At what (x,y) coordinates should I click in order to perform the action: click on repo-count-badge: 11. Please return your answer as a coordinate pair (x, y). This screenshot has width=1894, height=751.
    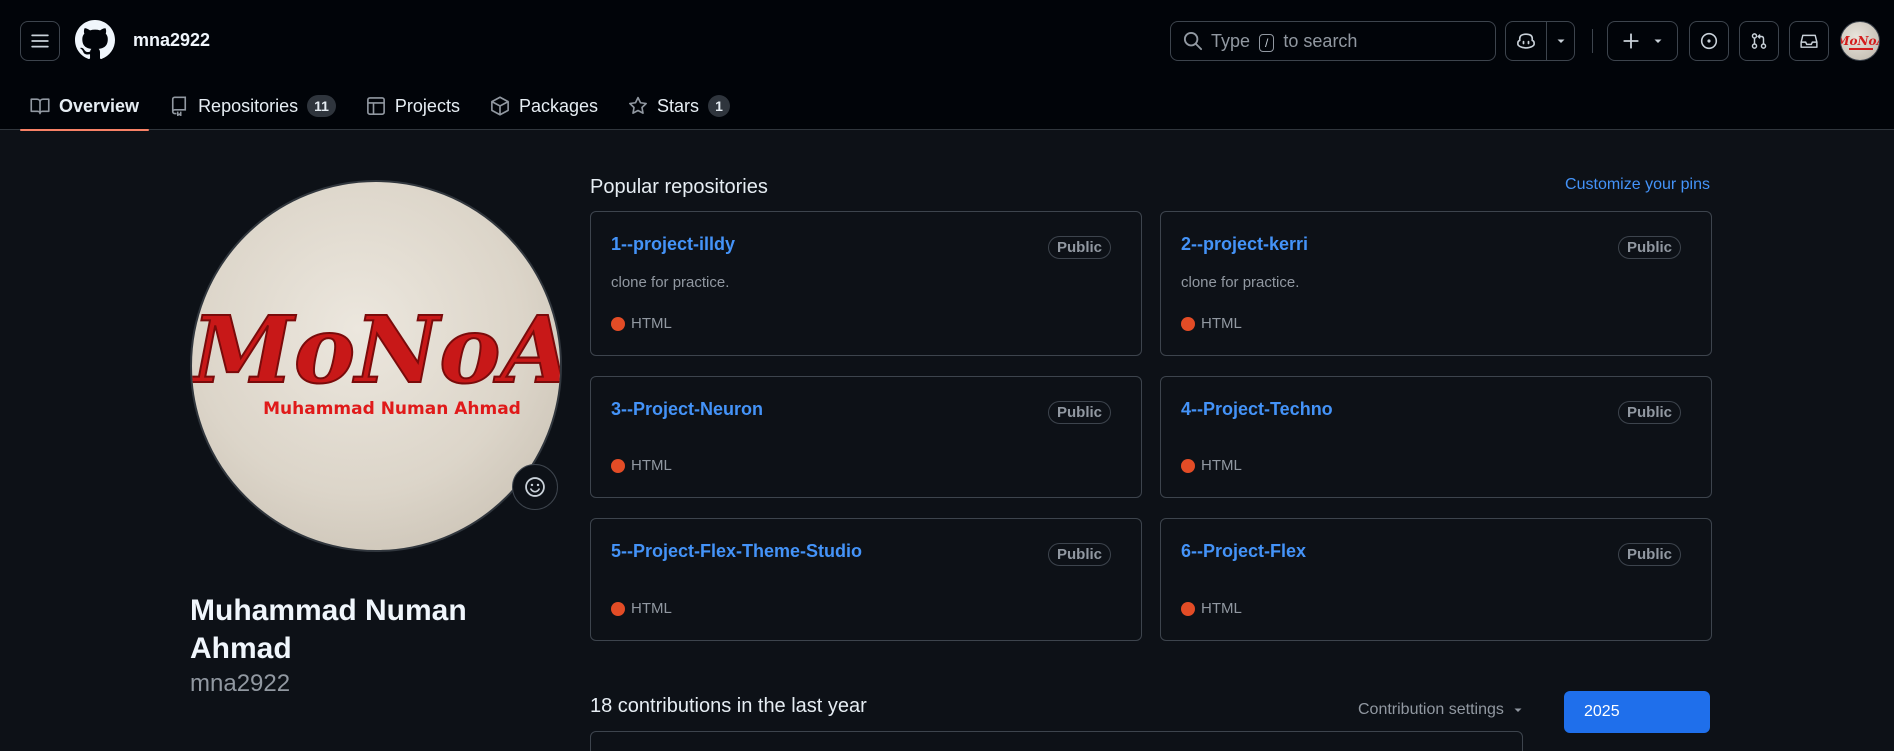
    Looking at the image, I should click on (321, 106).